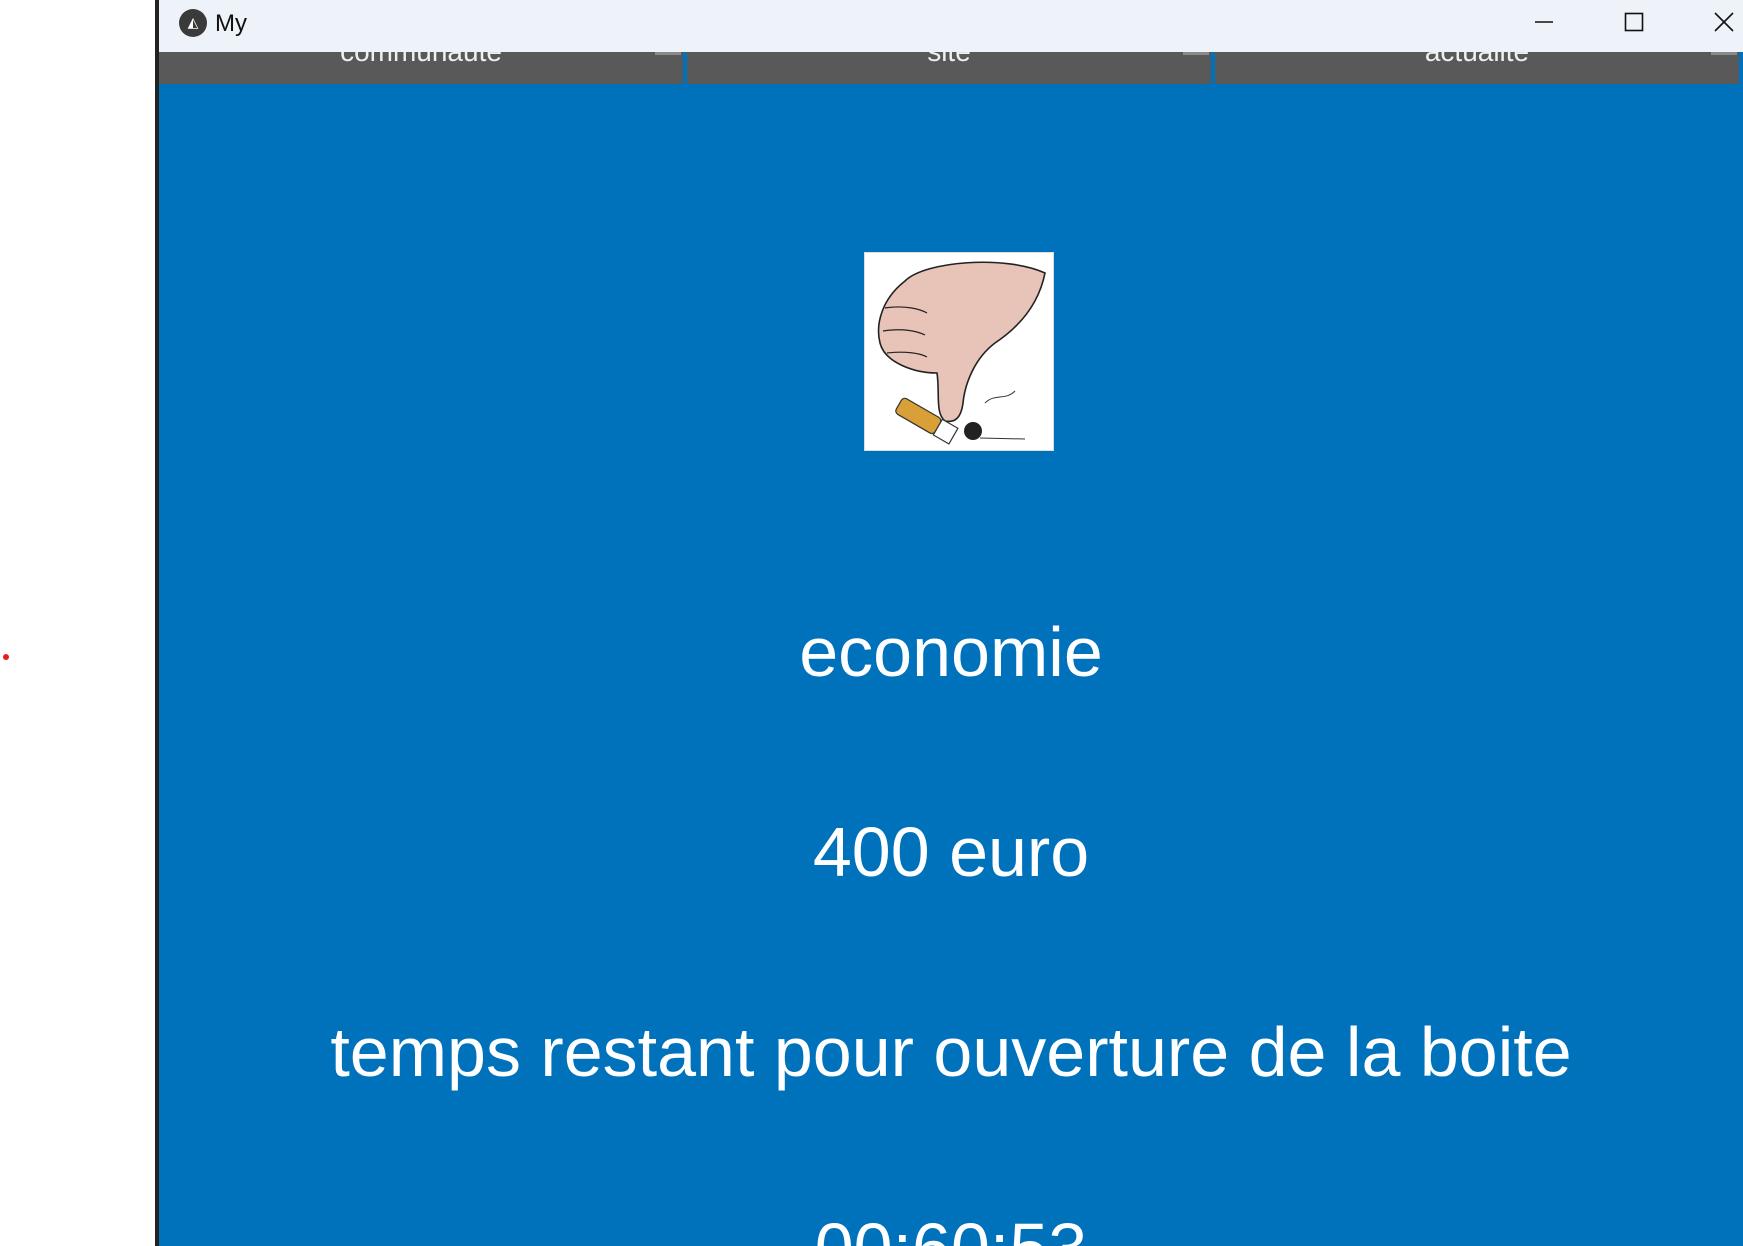  Describe the element at coordinates (951, 652) in the screenshot. I see `savings-heading: economie` at that location.